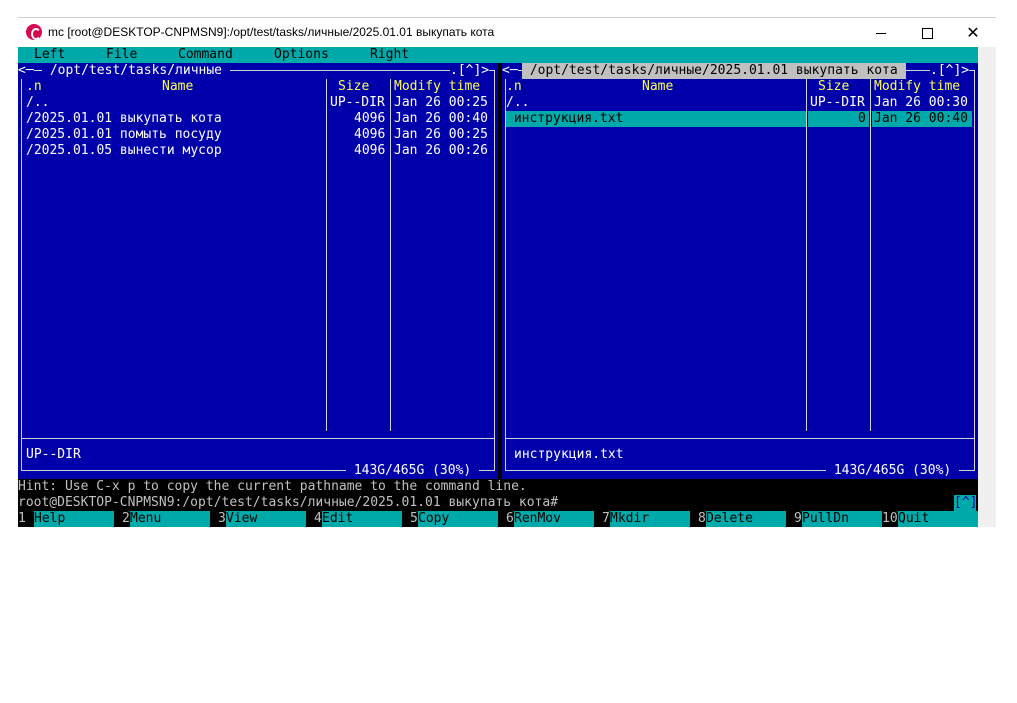  What do you see at coordinates (121, 55) in the screenshot?
I see `menu-file: File` at bounding box center [121, 55].